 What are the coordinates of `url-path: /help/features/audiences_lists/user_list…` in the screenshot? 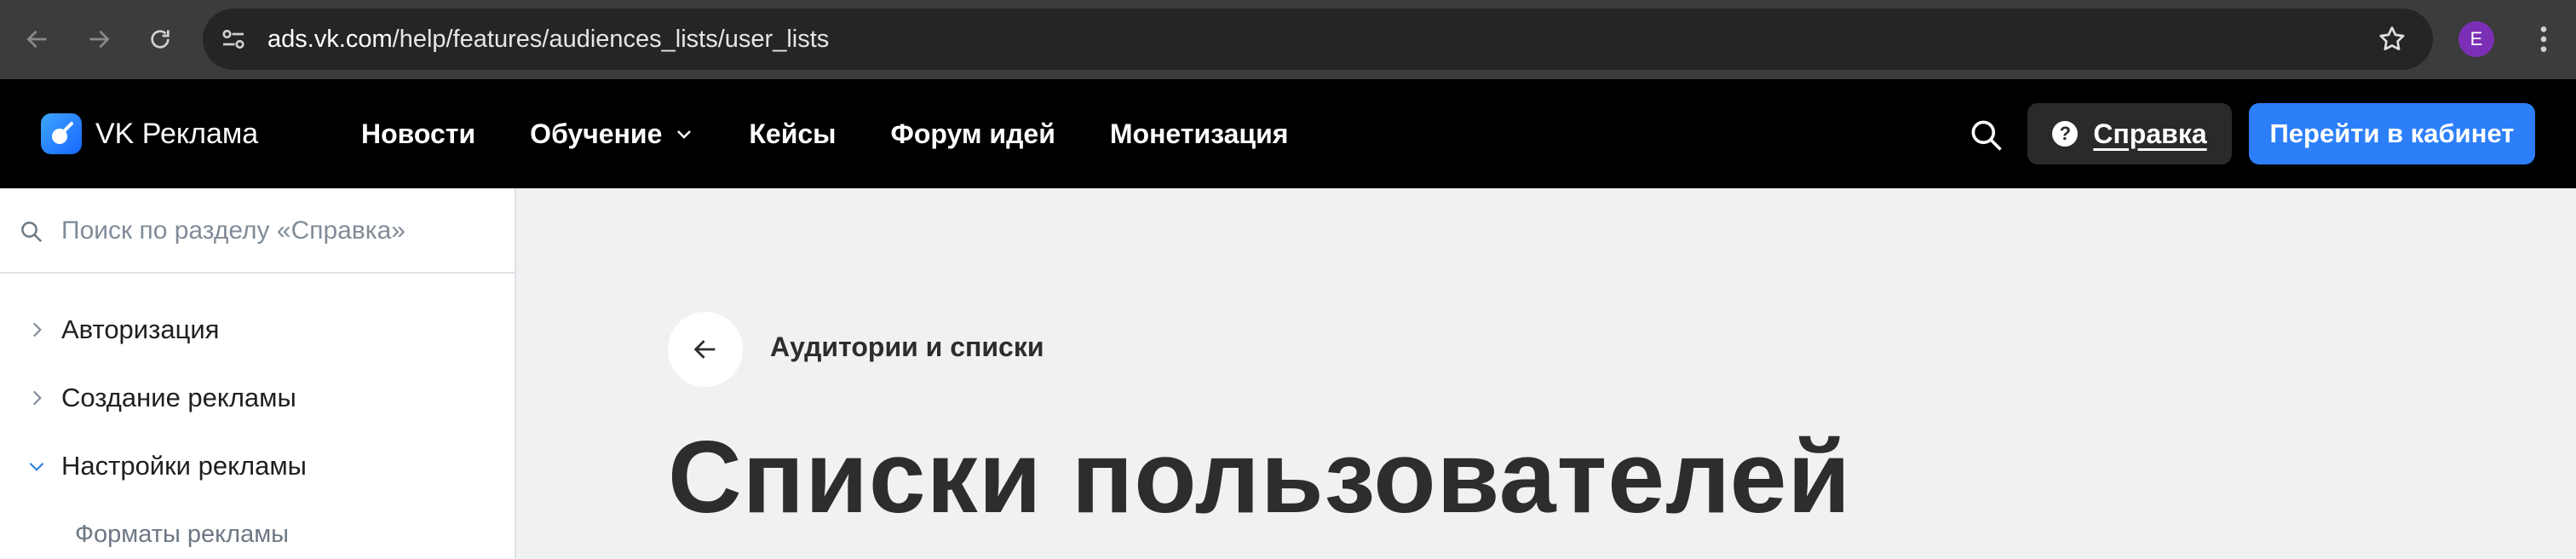 It's located at (611, 39).